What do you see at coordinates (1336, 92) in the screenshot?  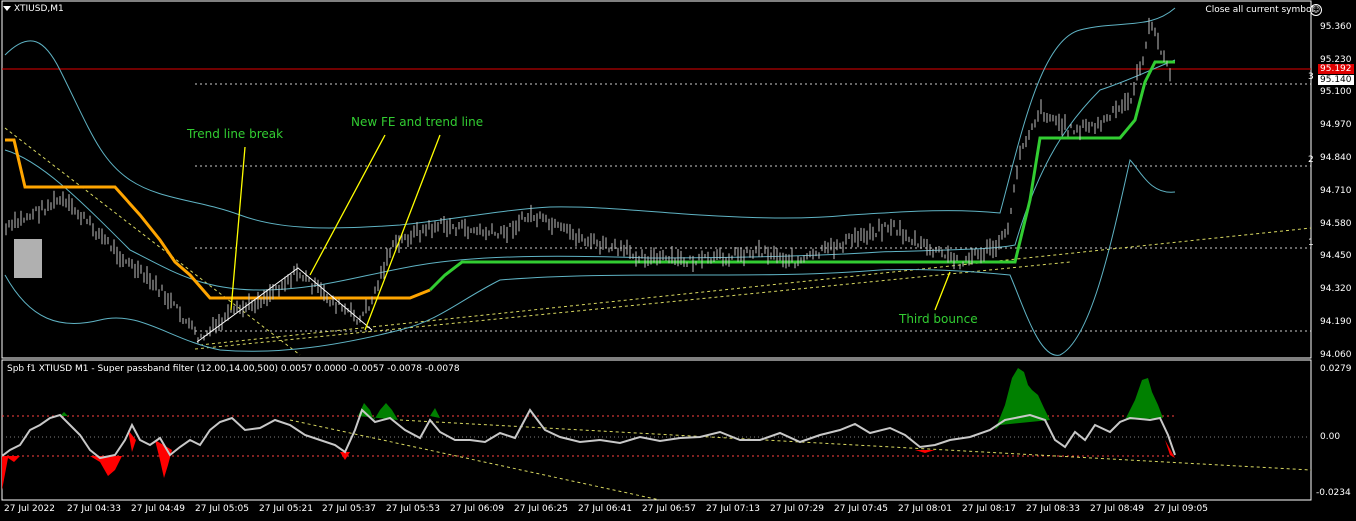 I see `price-tick: 95.100` at bounding box center [1336, 92].